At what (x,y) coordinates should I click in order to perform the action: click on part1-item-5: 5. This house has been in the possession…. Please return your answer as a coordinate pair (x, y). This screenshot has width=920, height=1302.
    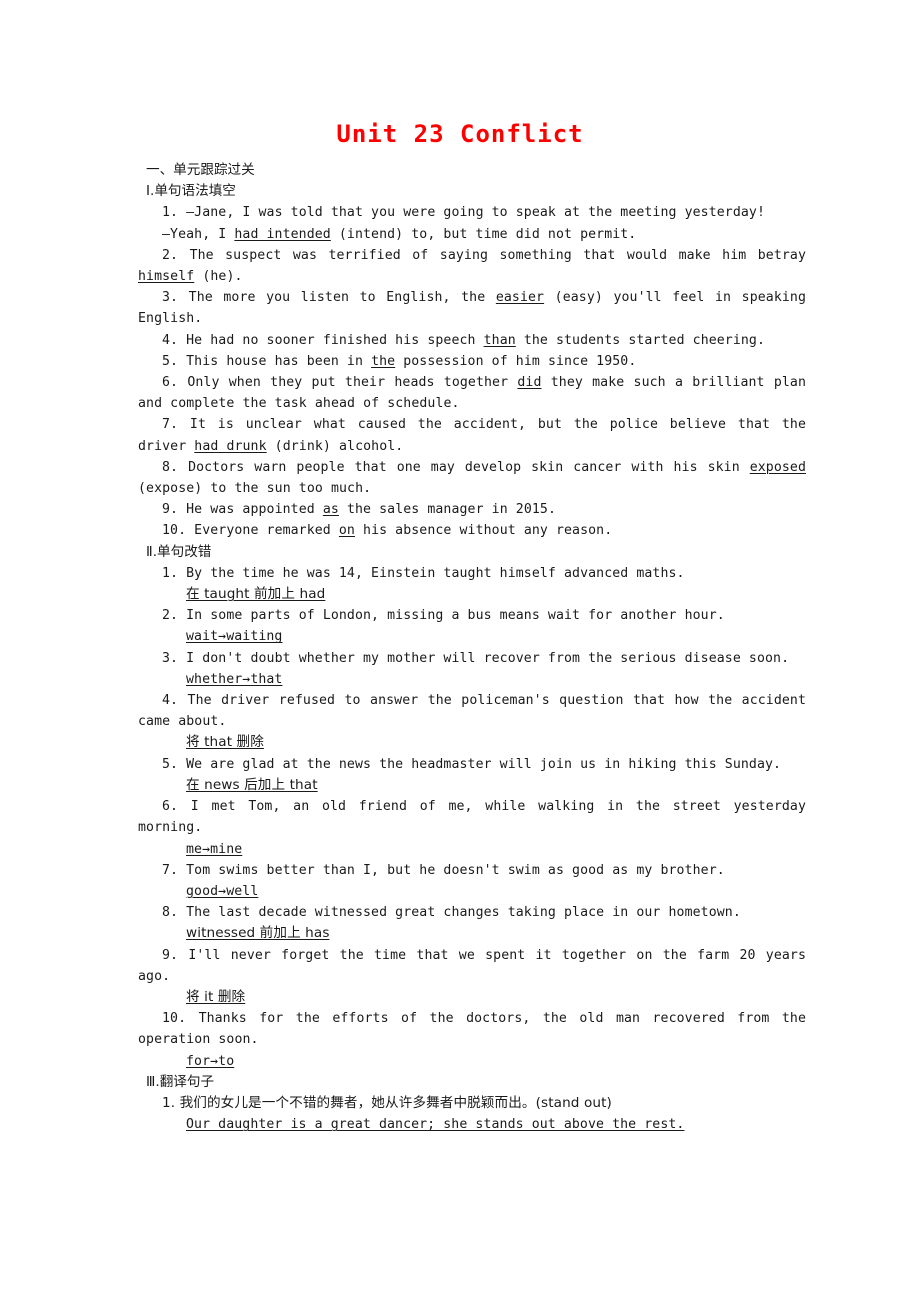
    Looking at the image, I should click on (399, 361).